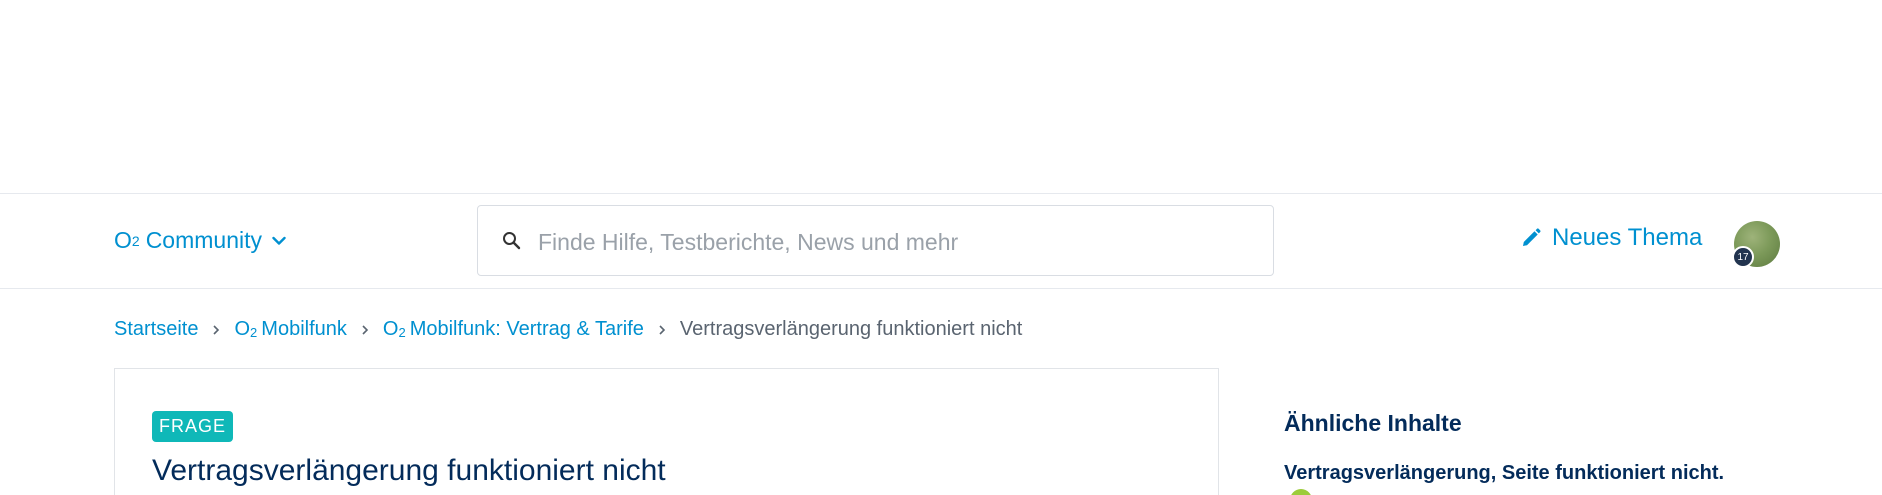 This screenshot has width=1882, height=495. What do you see at coordinates (888, 242) in the screenshot?
I see `search-input` at bounding box center [888, 242].